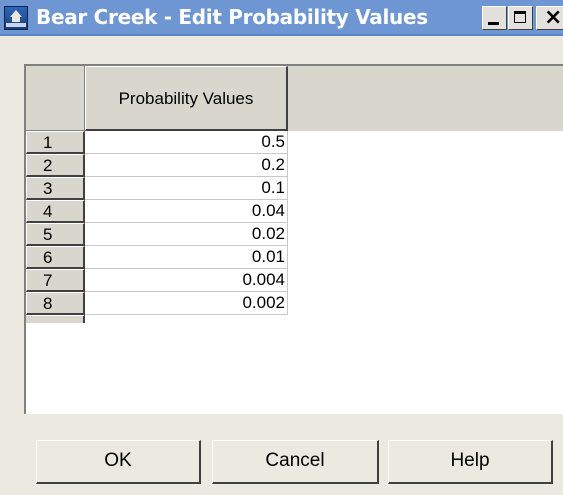  I want to click on table-row: 8 0.002, so click(294, 303).